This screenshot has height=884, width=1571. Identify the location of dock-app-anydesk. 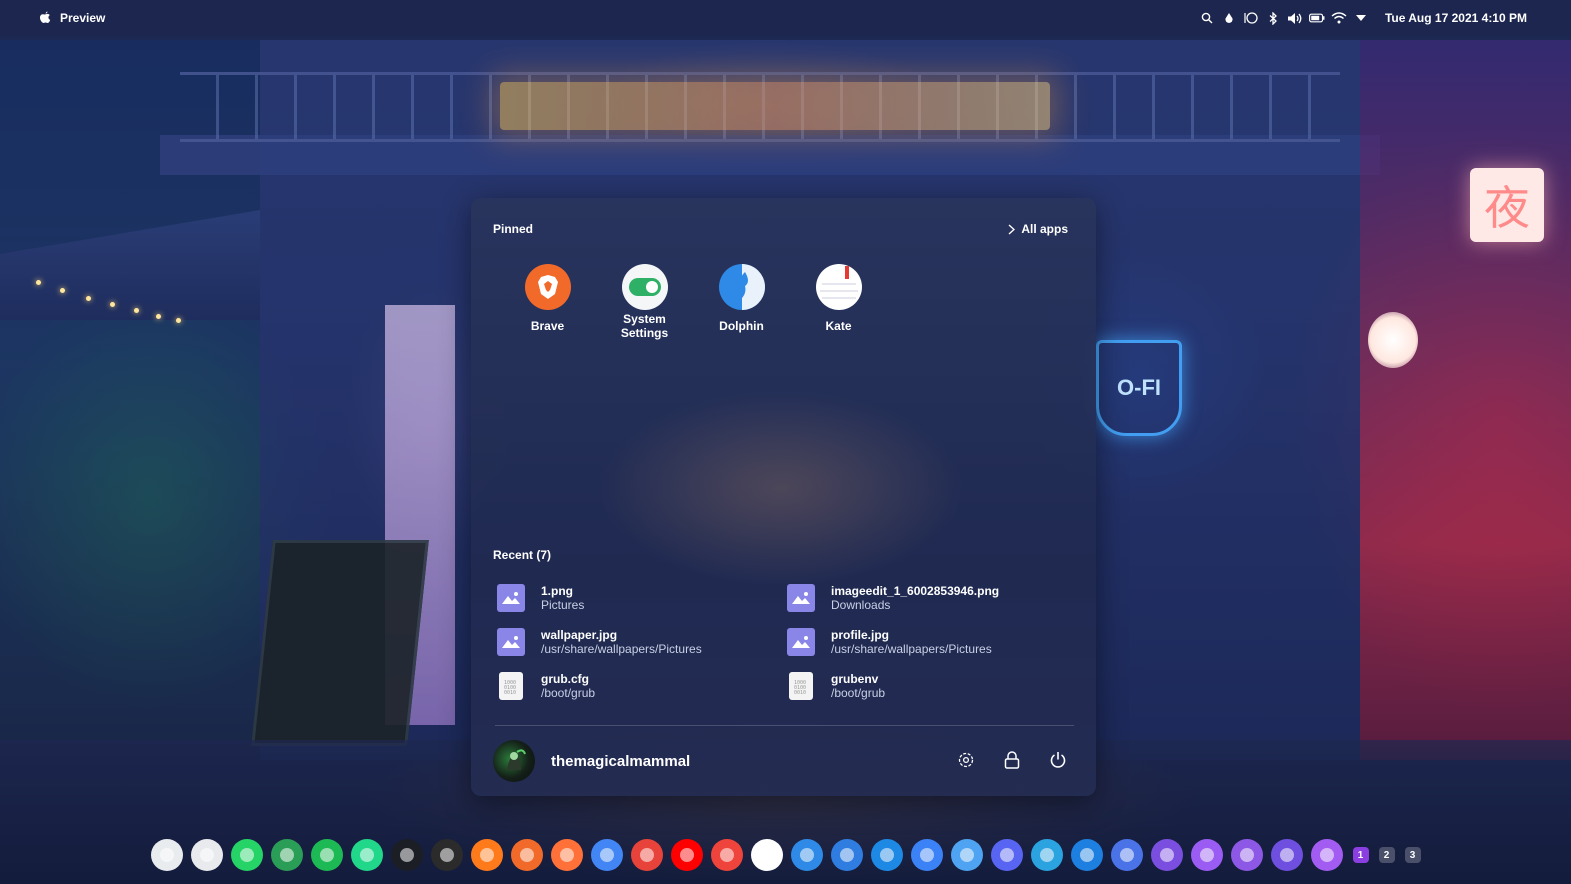
(726, 855).